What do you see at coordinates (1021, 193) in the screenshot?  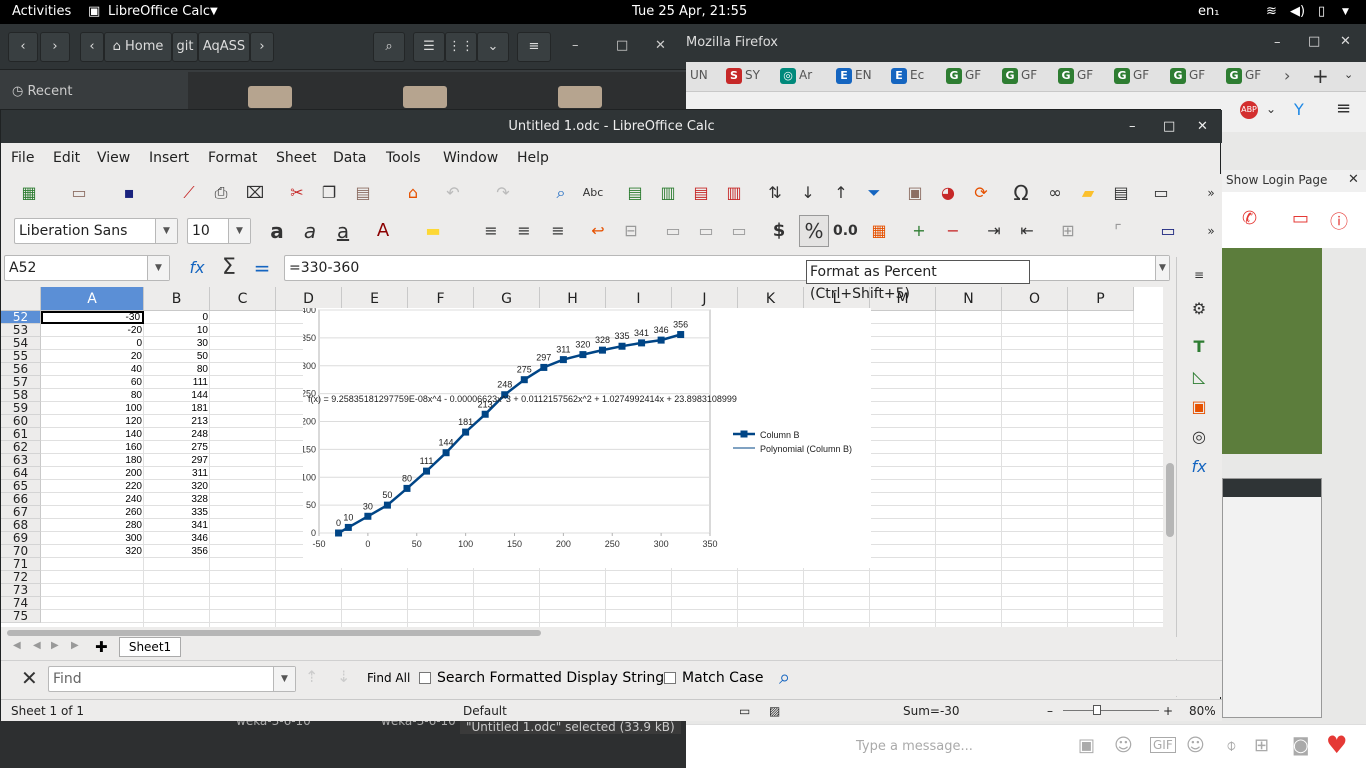 I see `special-character-icon: Ω` at bounding box center [1021, 193].